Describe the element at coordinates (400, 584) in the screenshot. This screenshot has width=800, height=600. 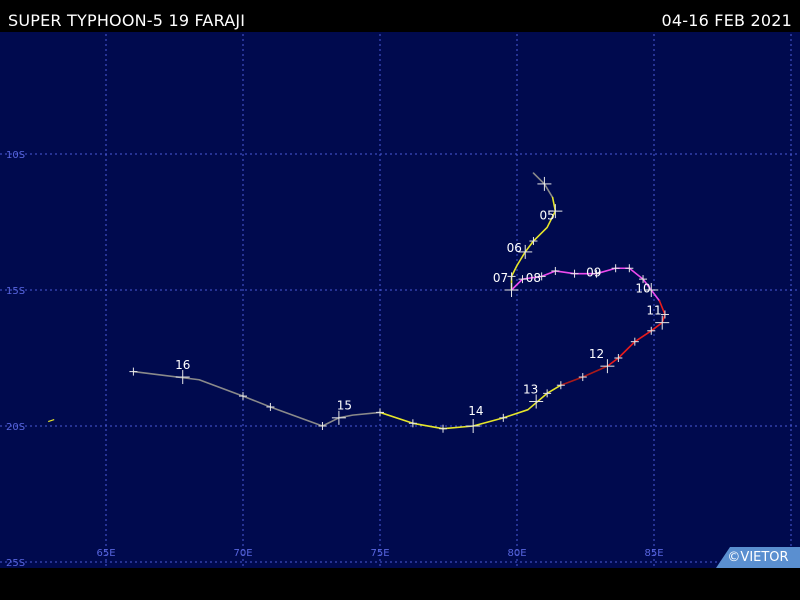
I see `bottom-bar` at that location.